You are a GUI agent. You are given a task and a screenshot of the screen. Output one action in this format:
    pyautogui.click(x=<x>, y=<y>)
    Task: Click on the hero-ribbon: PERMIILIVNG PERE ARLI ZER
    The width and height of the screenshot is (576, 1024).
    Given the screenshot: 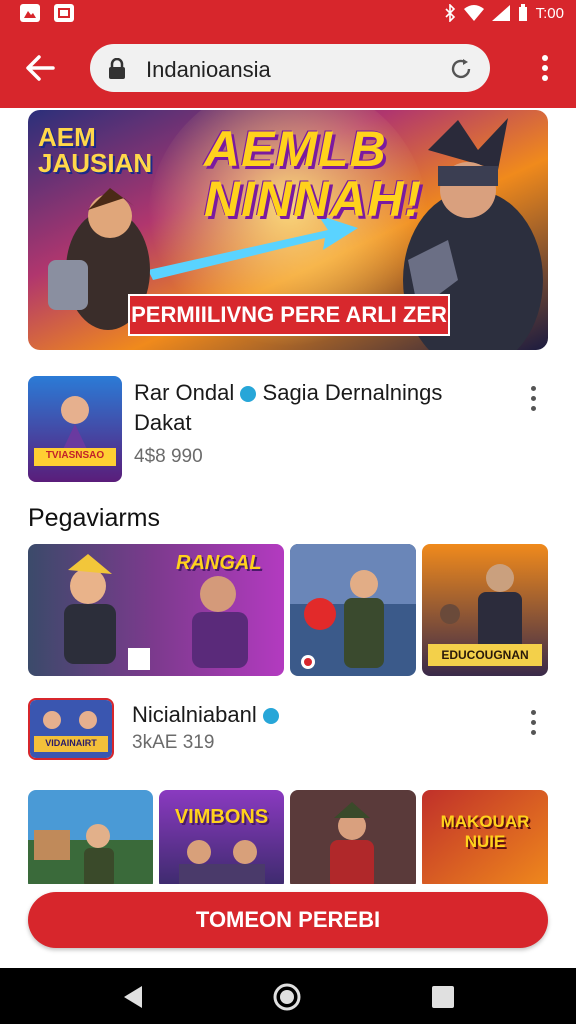 What is the action you would take?
    pyautogui.click(x=289, y=315)
    